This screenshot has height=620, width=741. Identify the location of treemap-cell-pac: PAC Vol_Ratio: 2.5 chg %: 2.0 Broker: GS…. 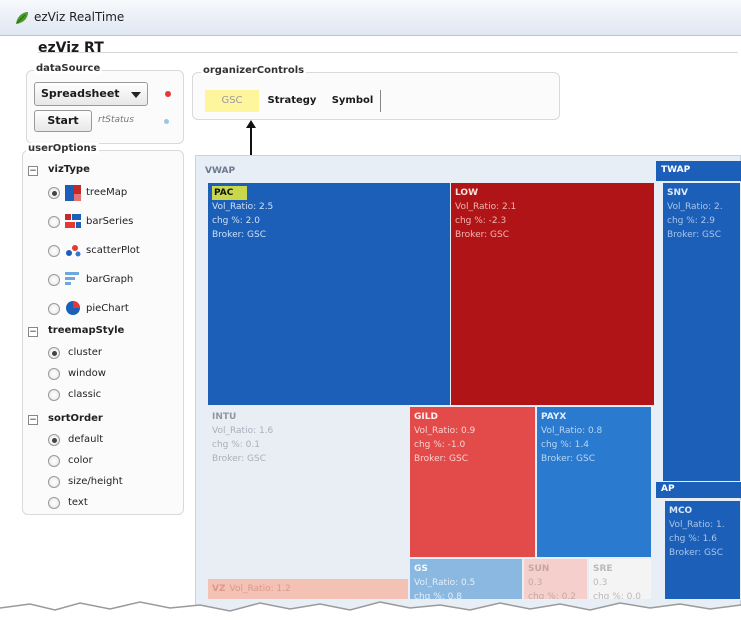
(329, 294).